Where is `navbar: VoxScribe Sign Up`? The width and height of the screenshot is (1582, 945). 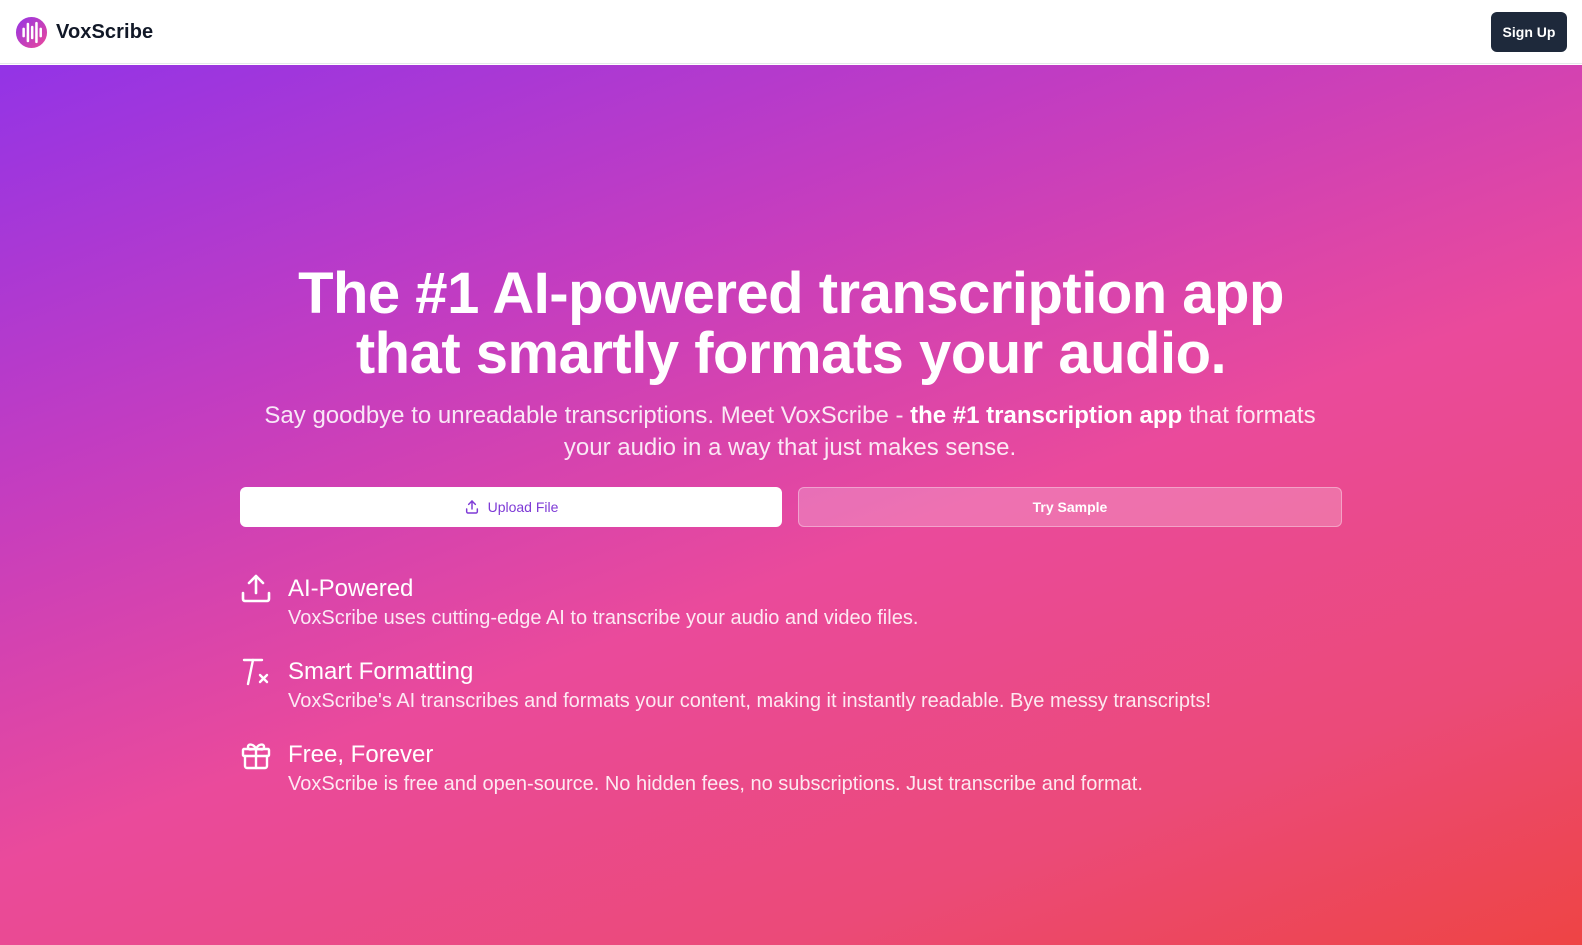 navbar: VoxScribe Sign Up is located at coordinates (791, 32).